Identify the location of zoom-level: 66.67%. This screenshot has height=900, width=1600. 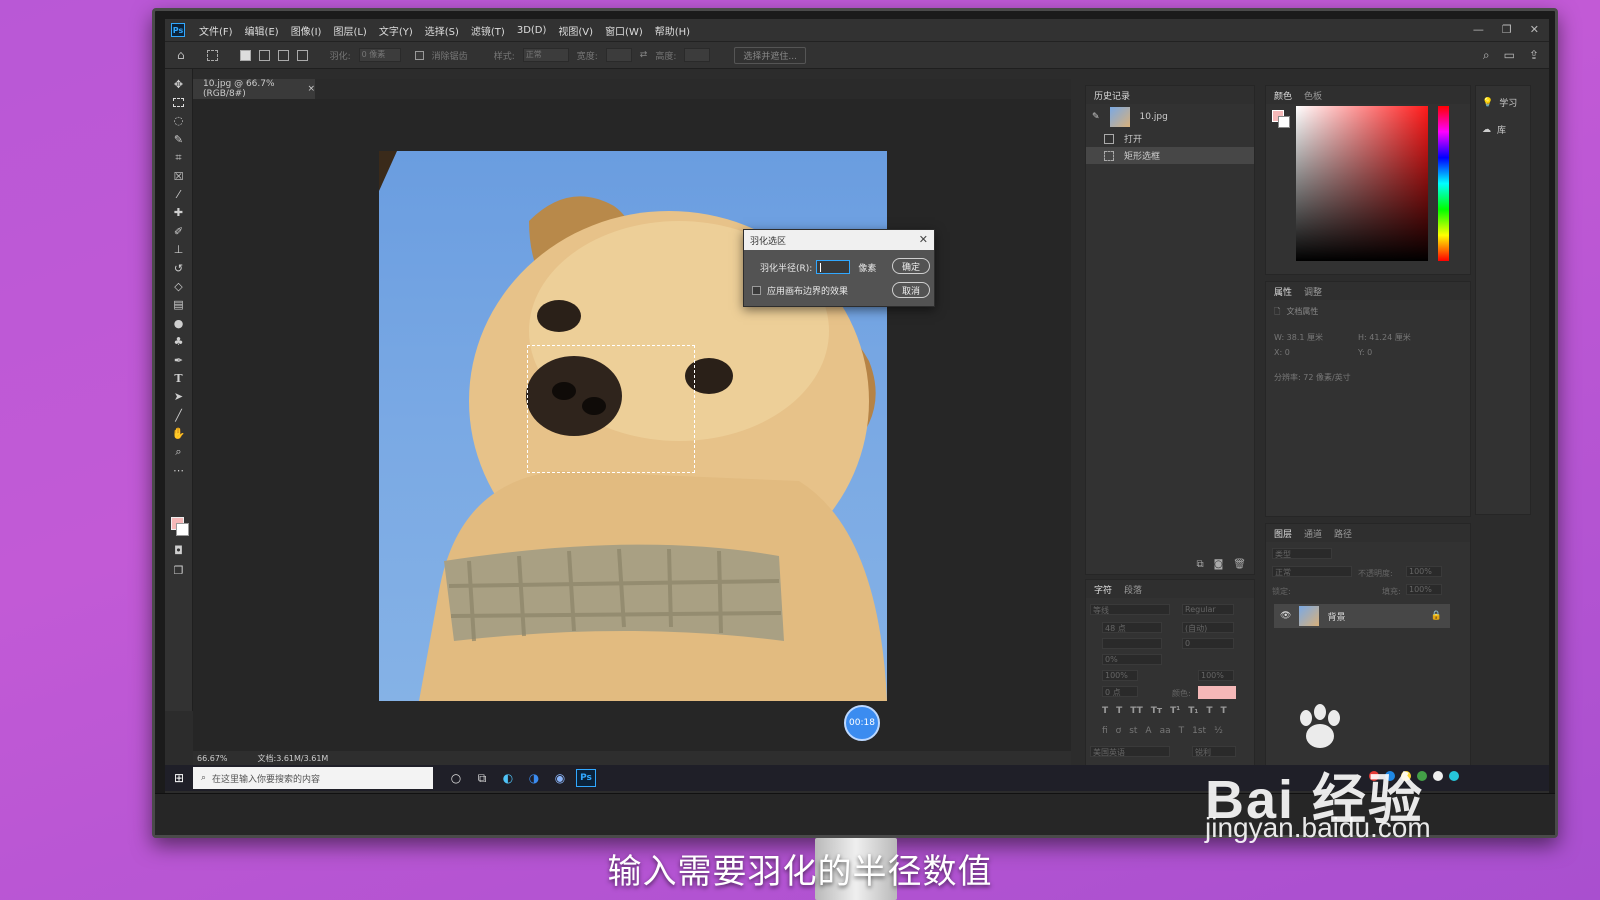
(212, 758).